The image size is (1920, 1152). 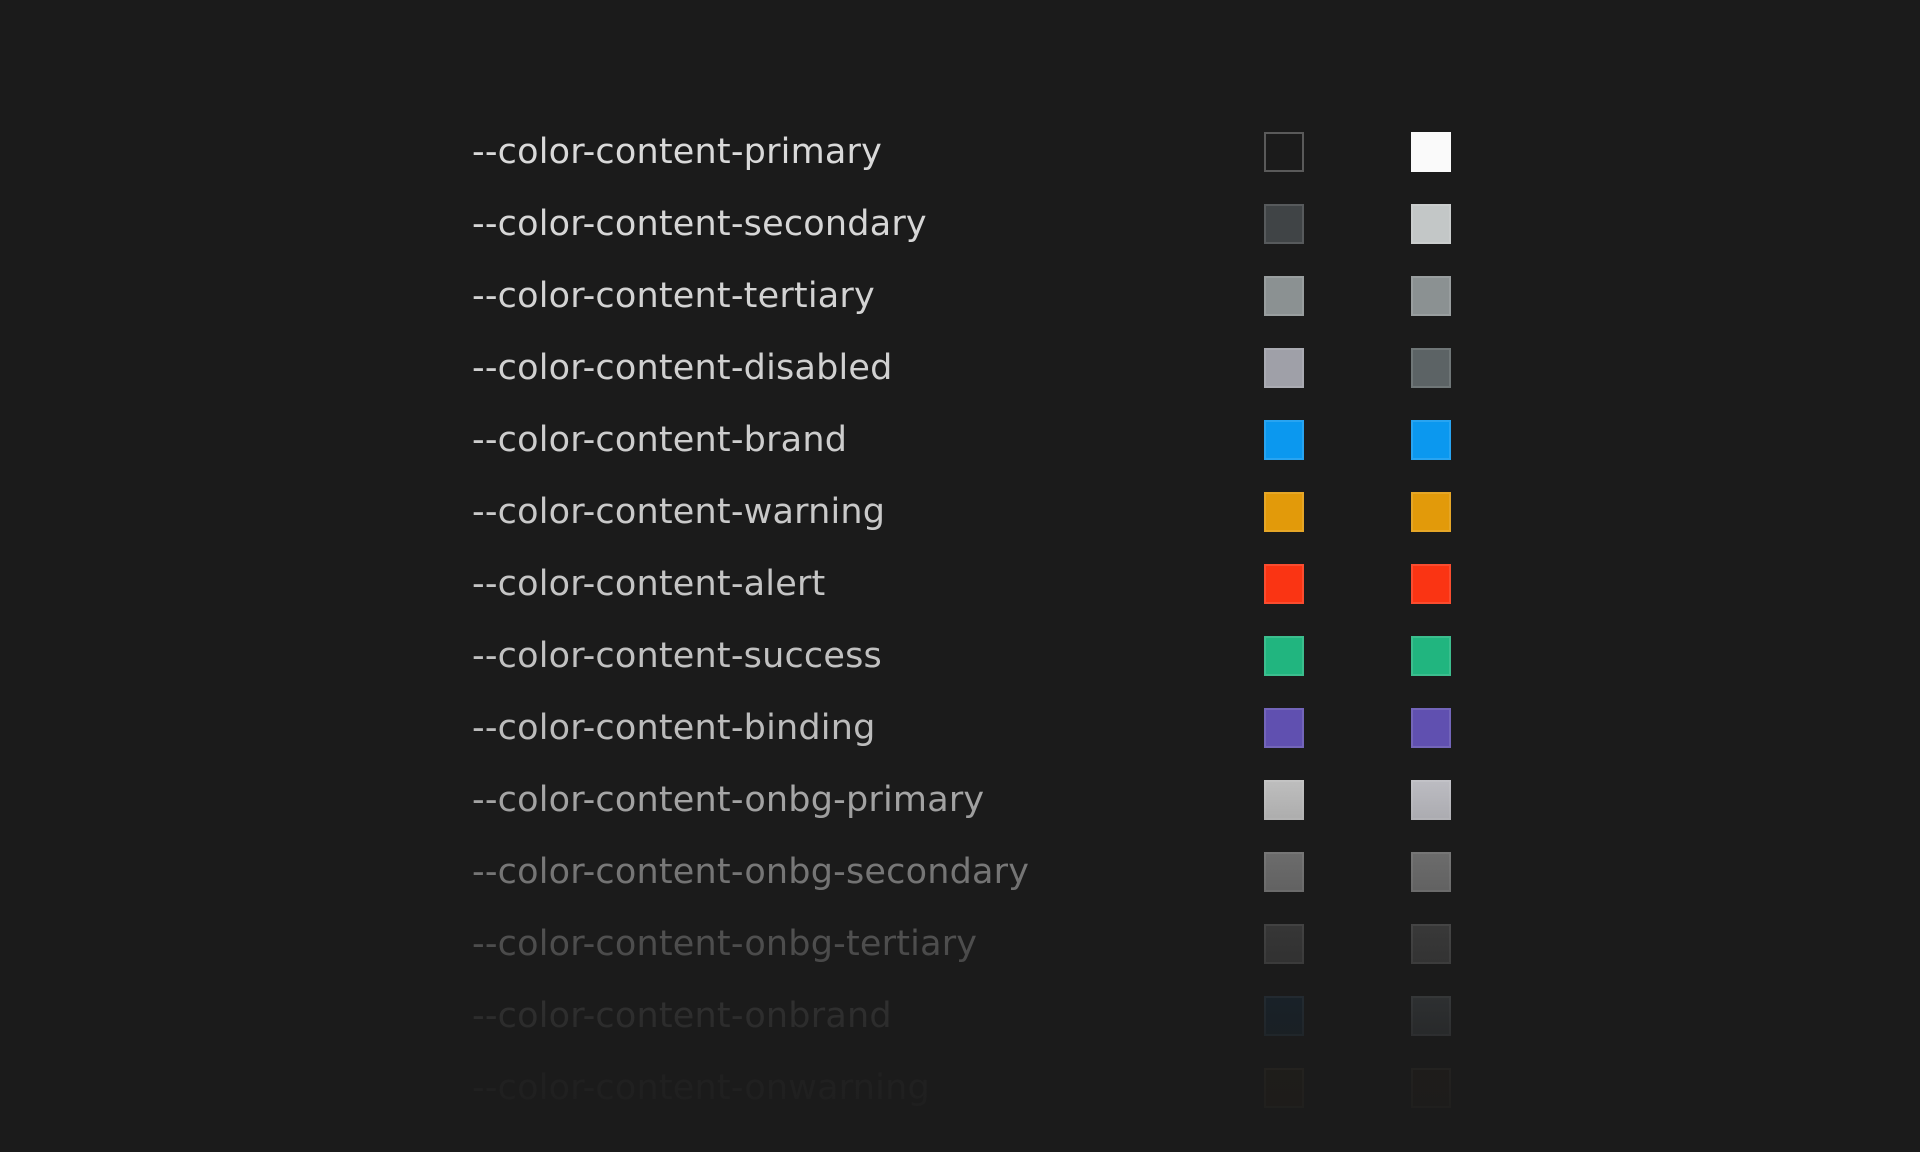 What do you see at coordinates (972, 584) in the screenshot?
I see `token-row: --color-content-alert` at bounding box center [972, 584].